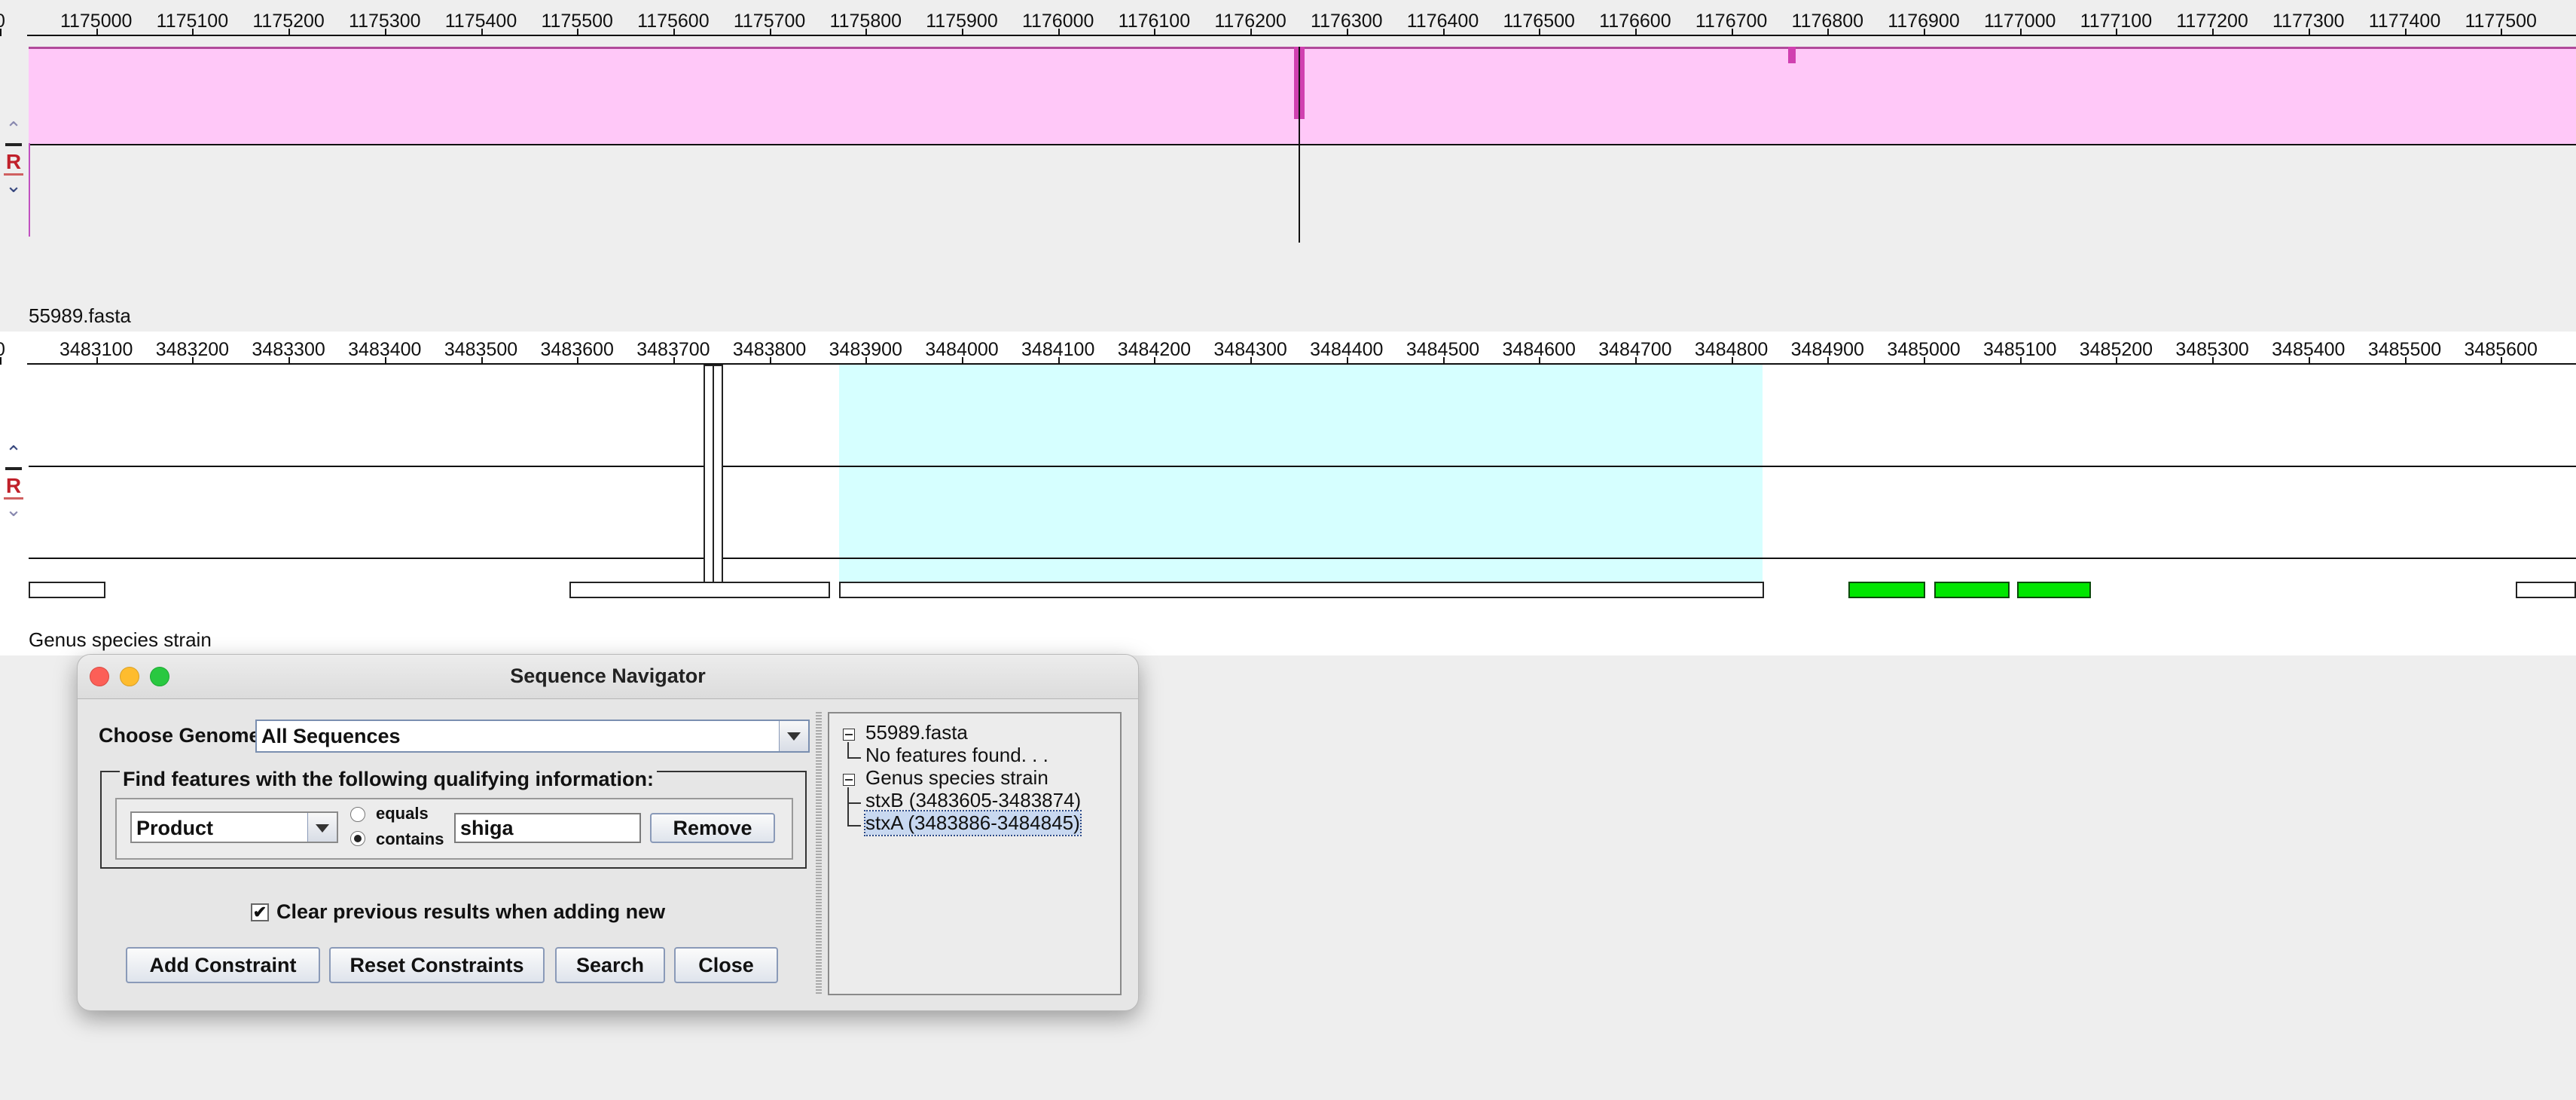  Describe the element at coordinates (547, 828) in the screenshot. I see `search-value-input: shiga` at that location.